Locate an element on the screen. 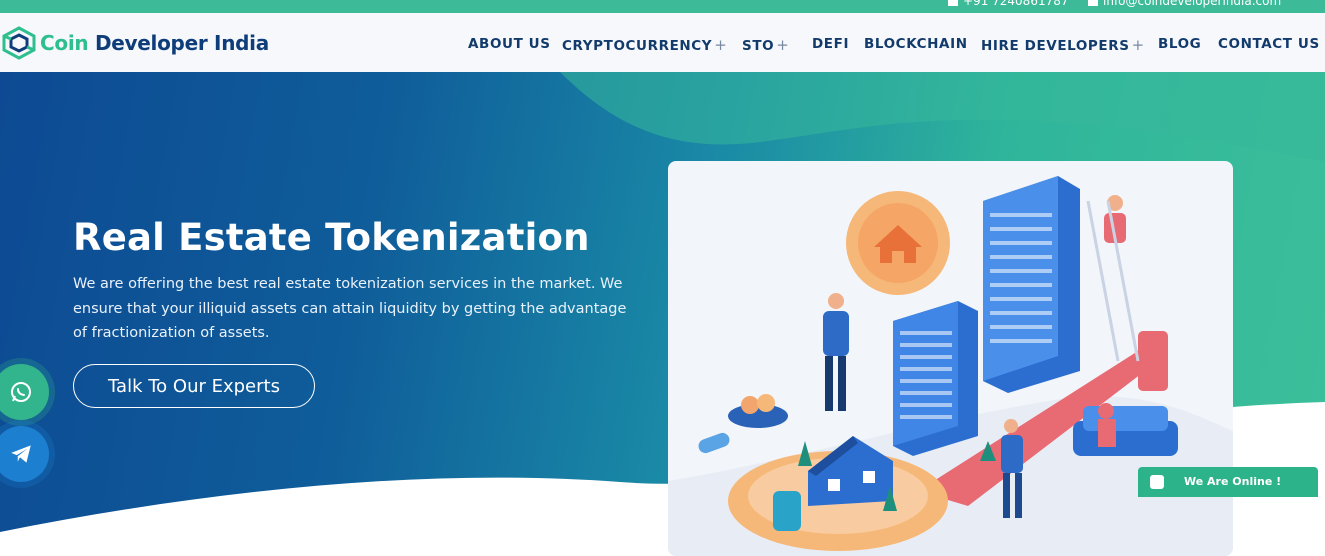 This screenshot has width=1325, height=556. nav-label: CRYPTOCURRENCY is located at coordinates (637, 46).